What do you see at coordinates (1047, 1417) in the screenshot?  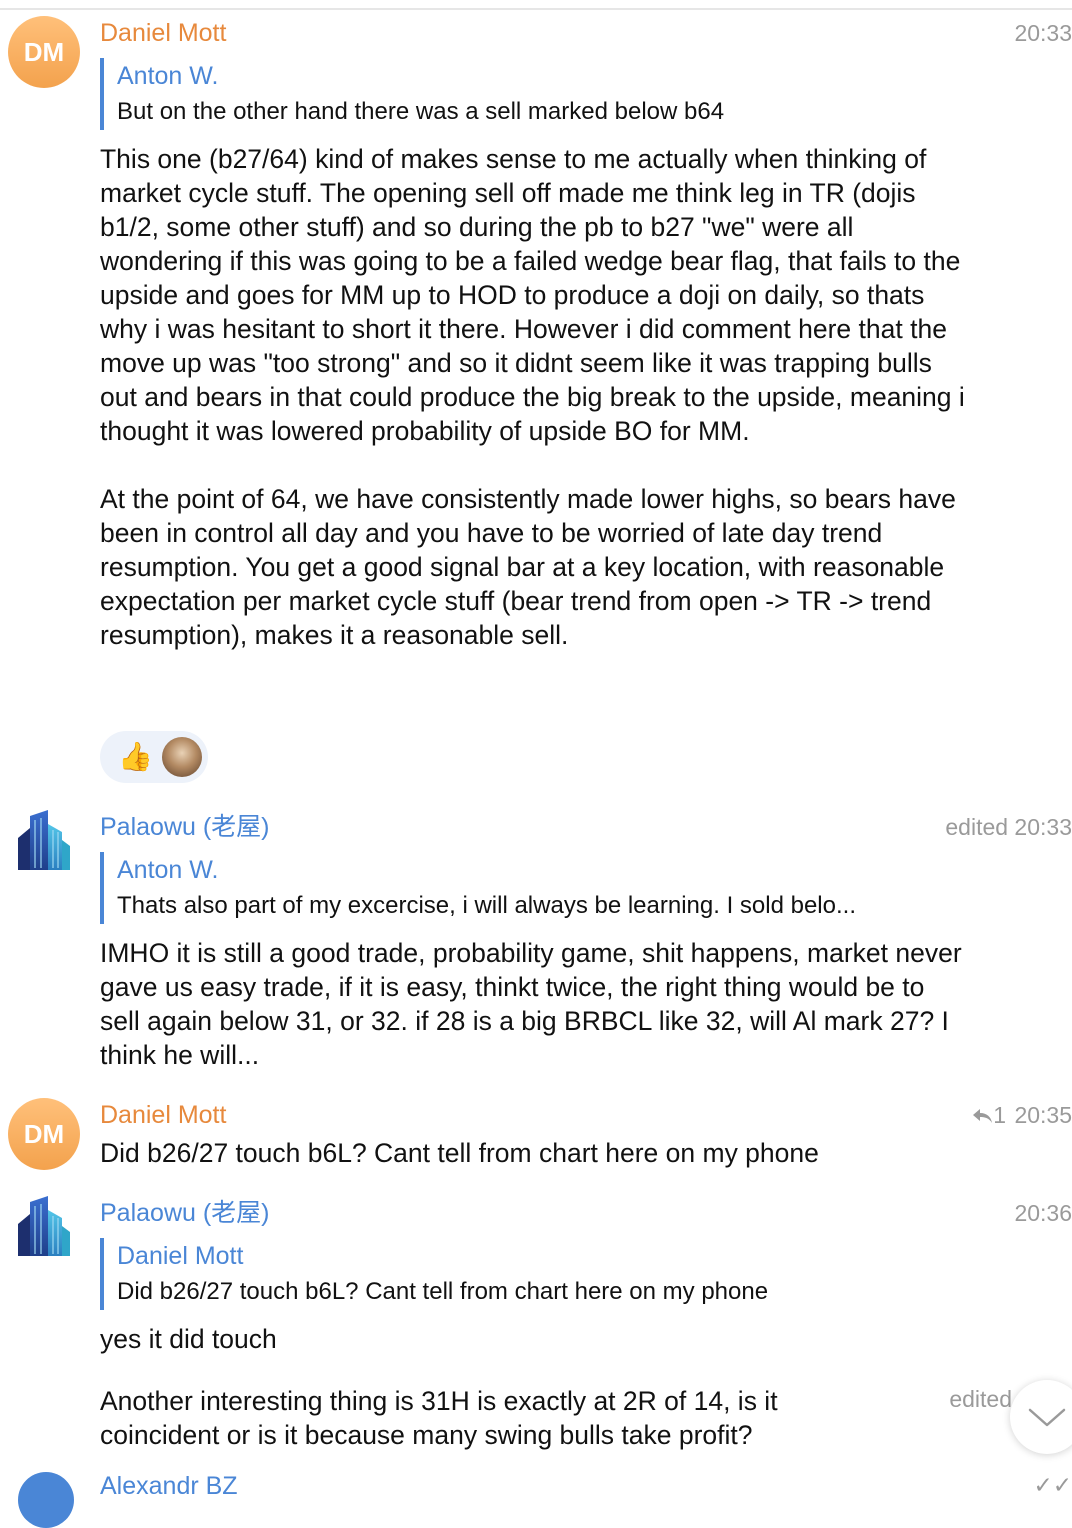 I see `chevron-down-icon` at bounding box center [1047, 1417].